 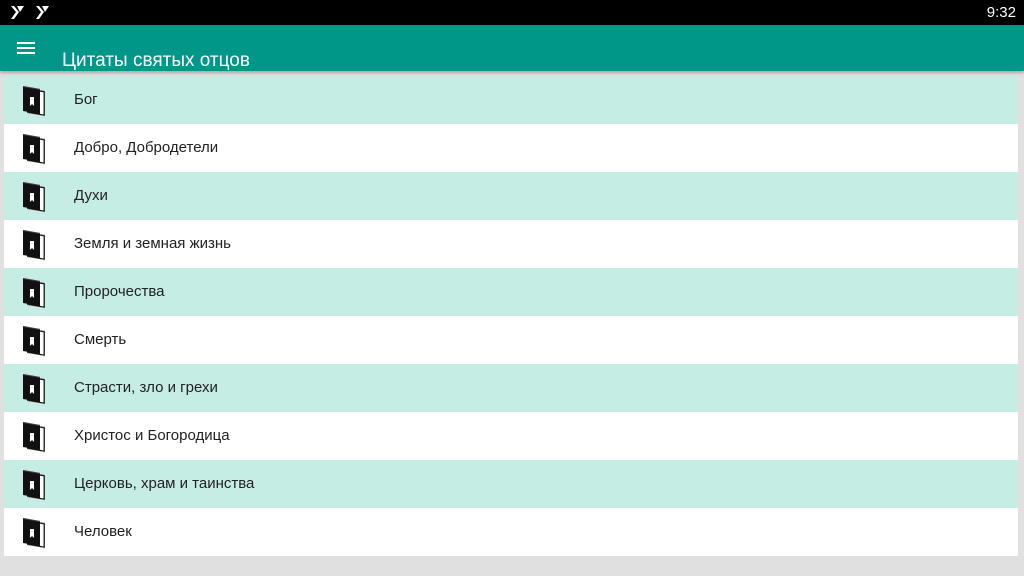 I want to click on list-item-label: Смерть, so click(x=100, y=339).